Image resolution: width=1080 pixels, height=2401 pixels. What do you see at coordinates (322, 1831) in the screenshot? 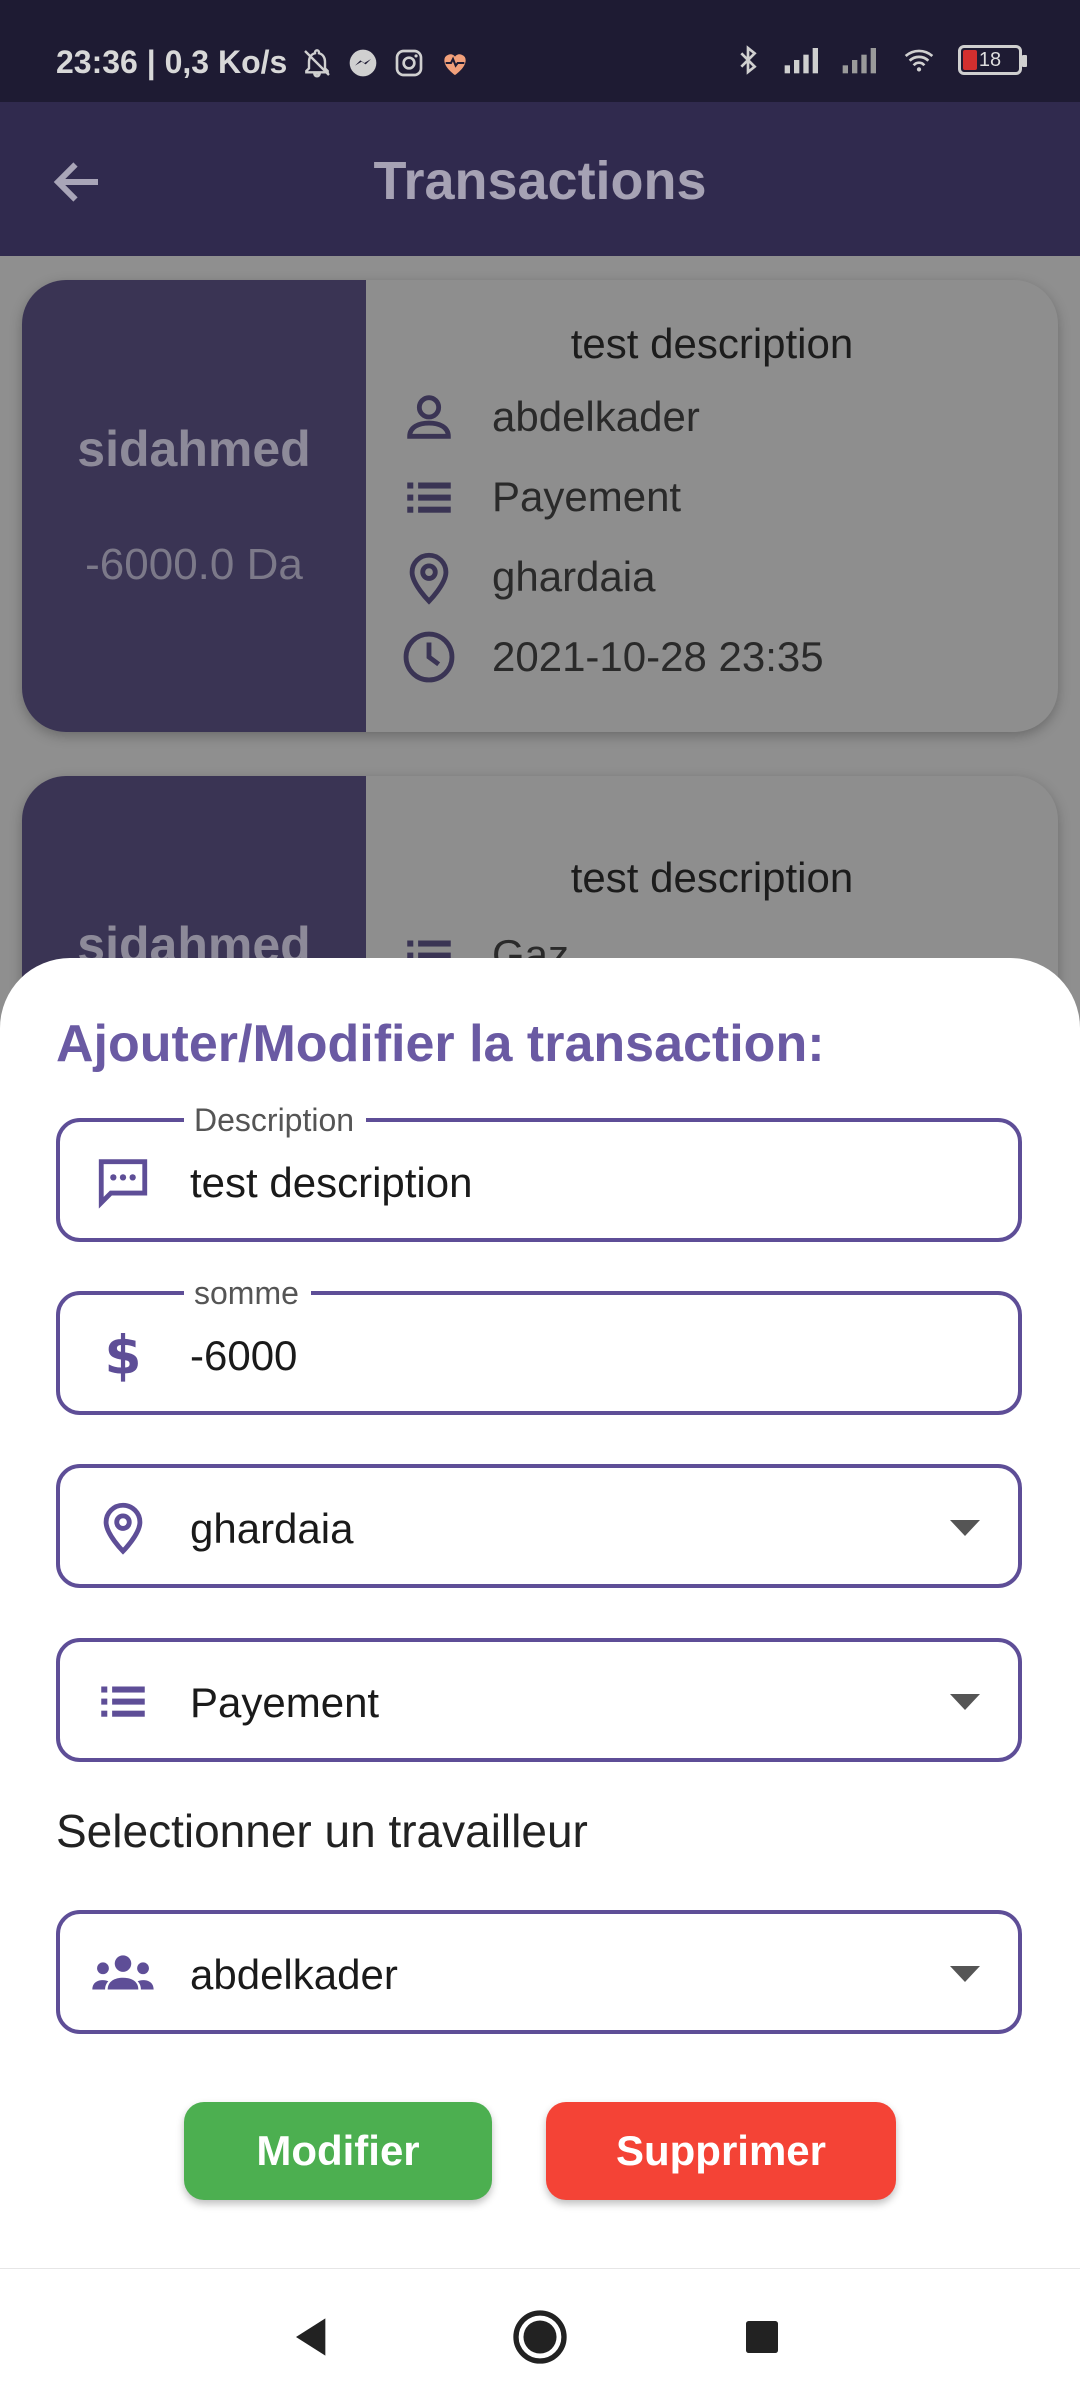
I see `worker-section-label: Selectionner un travailleur` at bounding box center [322, 1831].